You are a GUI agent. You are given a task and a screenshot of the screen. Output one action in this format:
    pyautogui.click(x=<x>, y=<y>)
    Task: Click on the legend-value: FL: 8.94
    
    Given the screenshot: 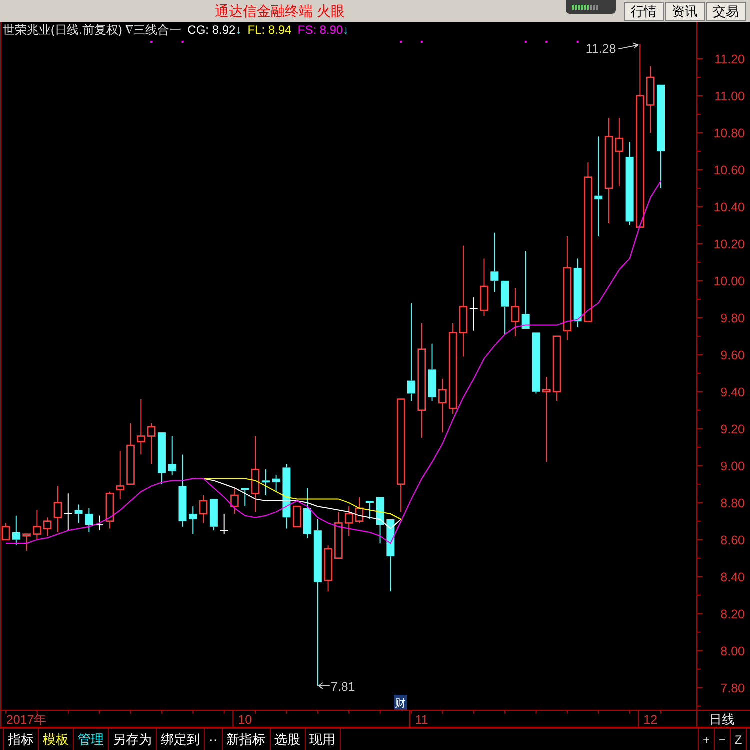 What is the action you would take?
    pyautogui.click(x=270, y=30)
    